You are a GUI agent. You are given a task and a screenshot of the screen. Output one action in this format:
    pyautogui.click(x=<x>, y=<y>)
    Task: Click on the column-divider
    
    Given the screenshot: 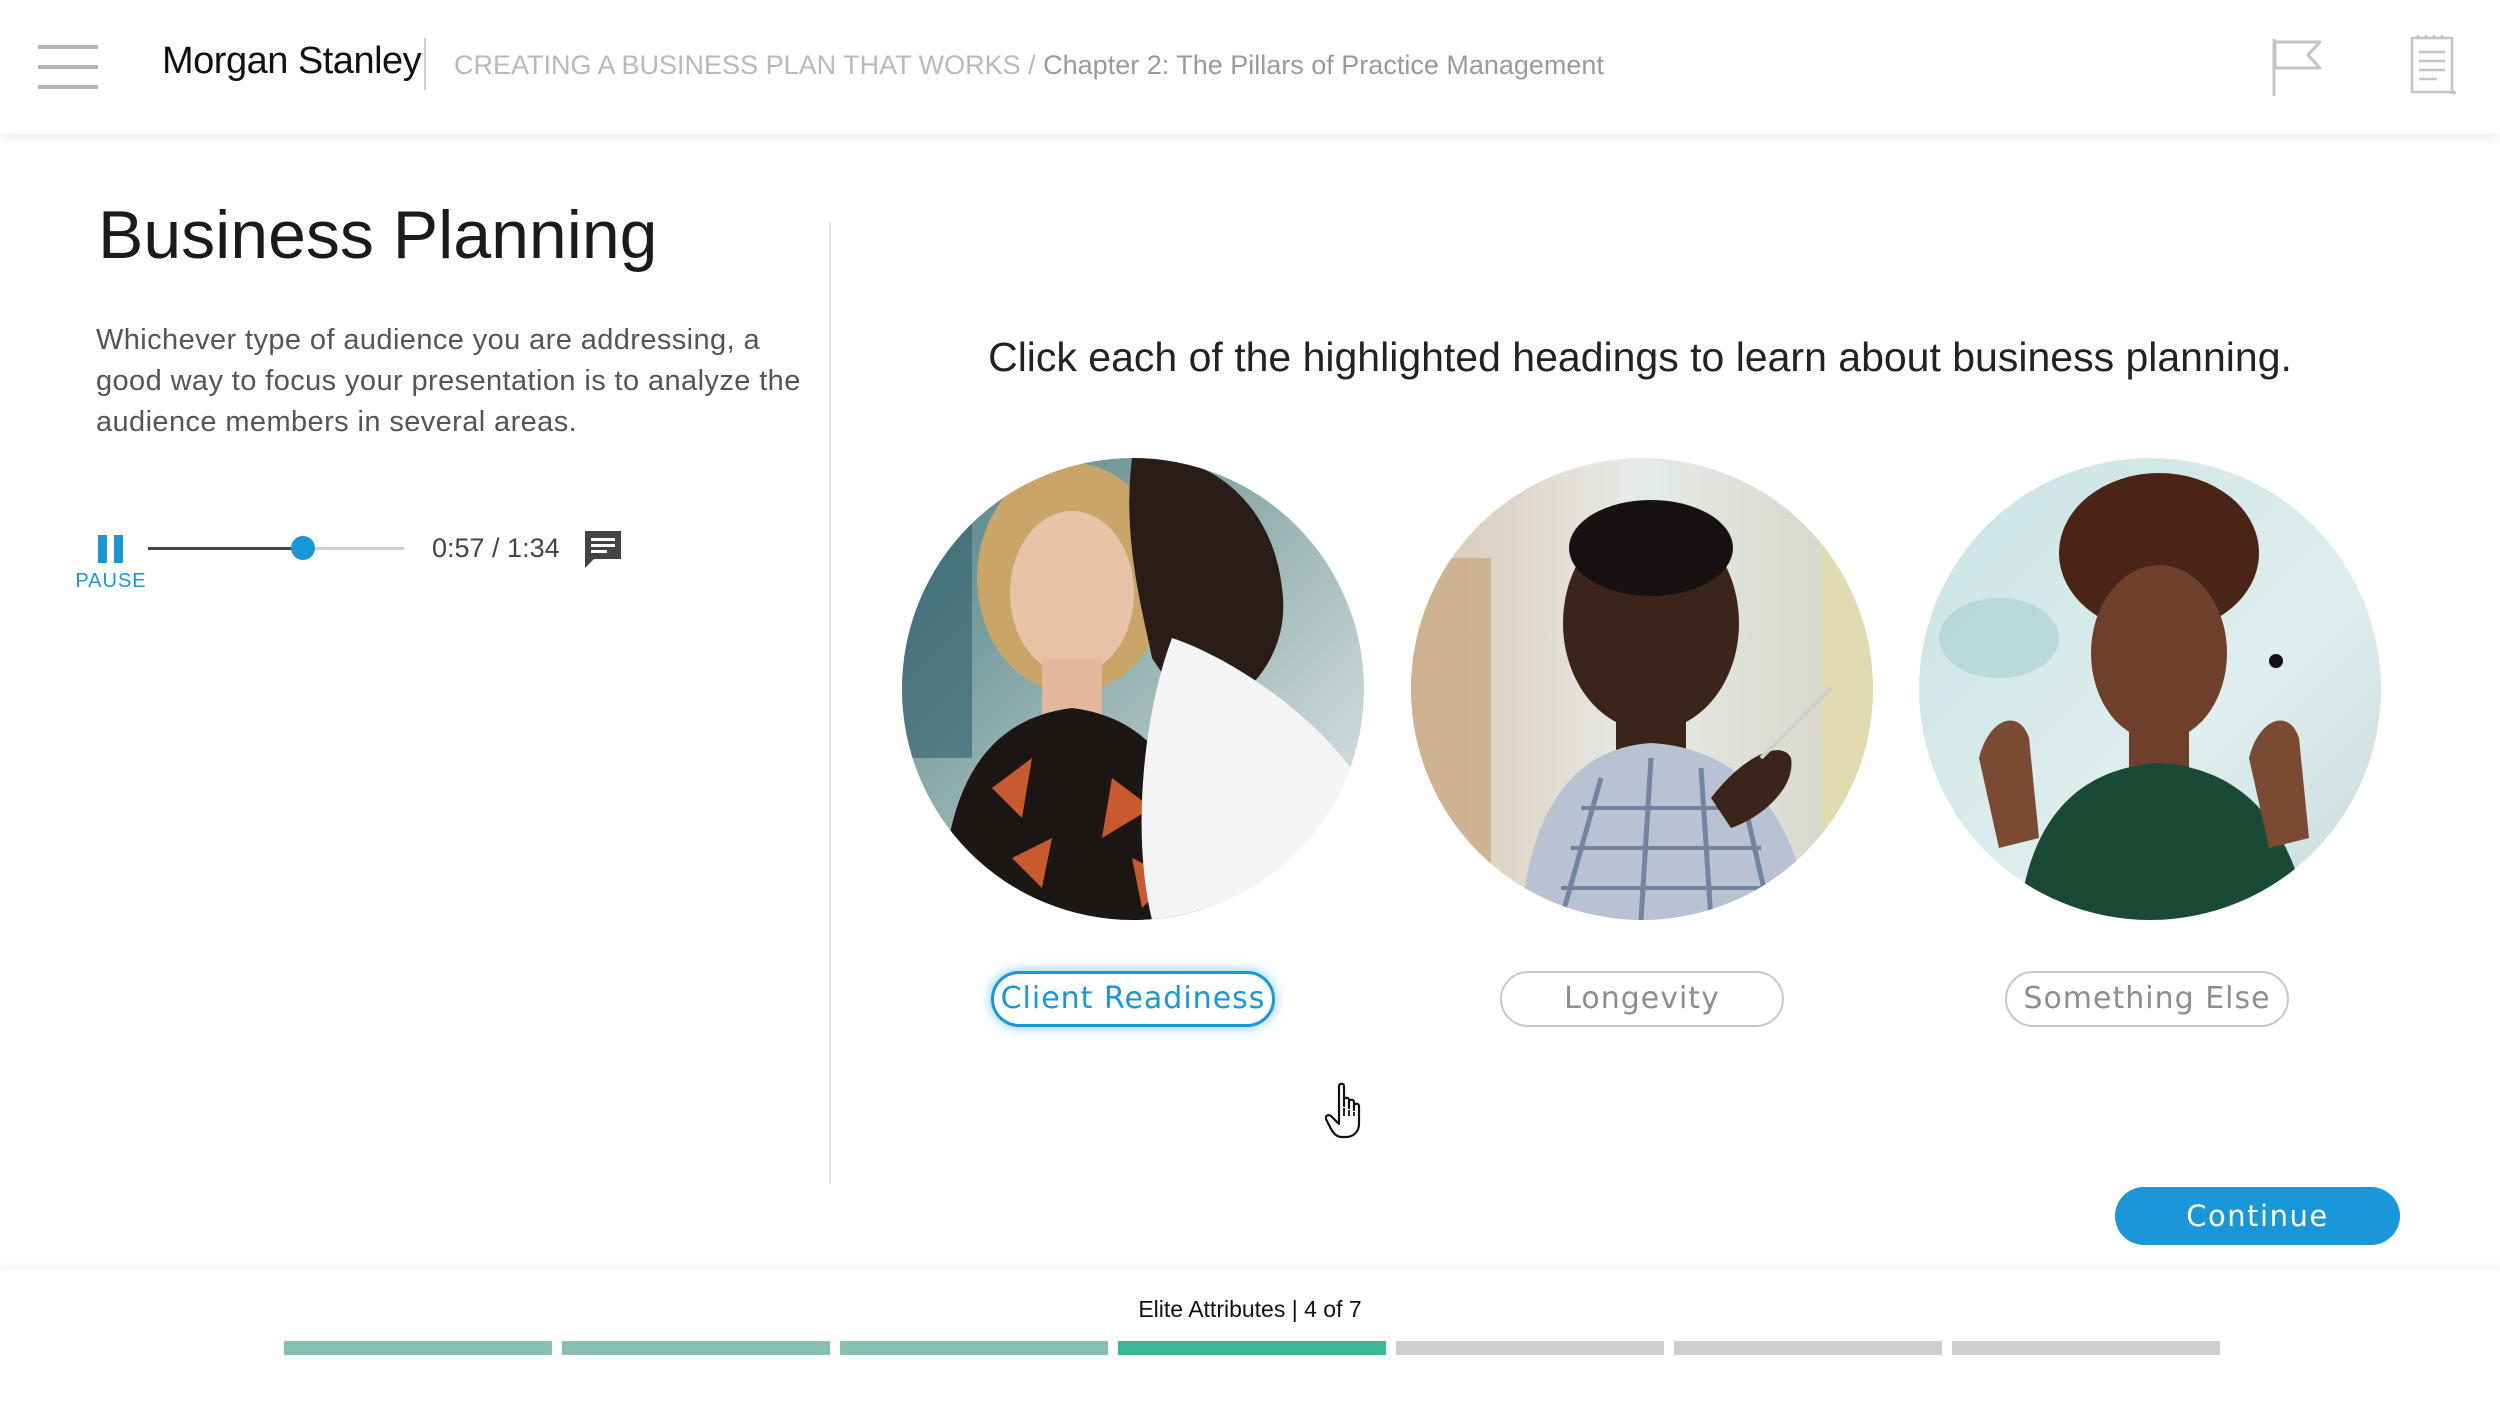 What is the action you would take?
    pyautogui.click(x=830, y=703)
    